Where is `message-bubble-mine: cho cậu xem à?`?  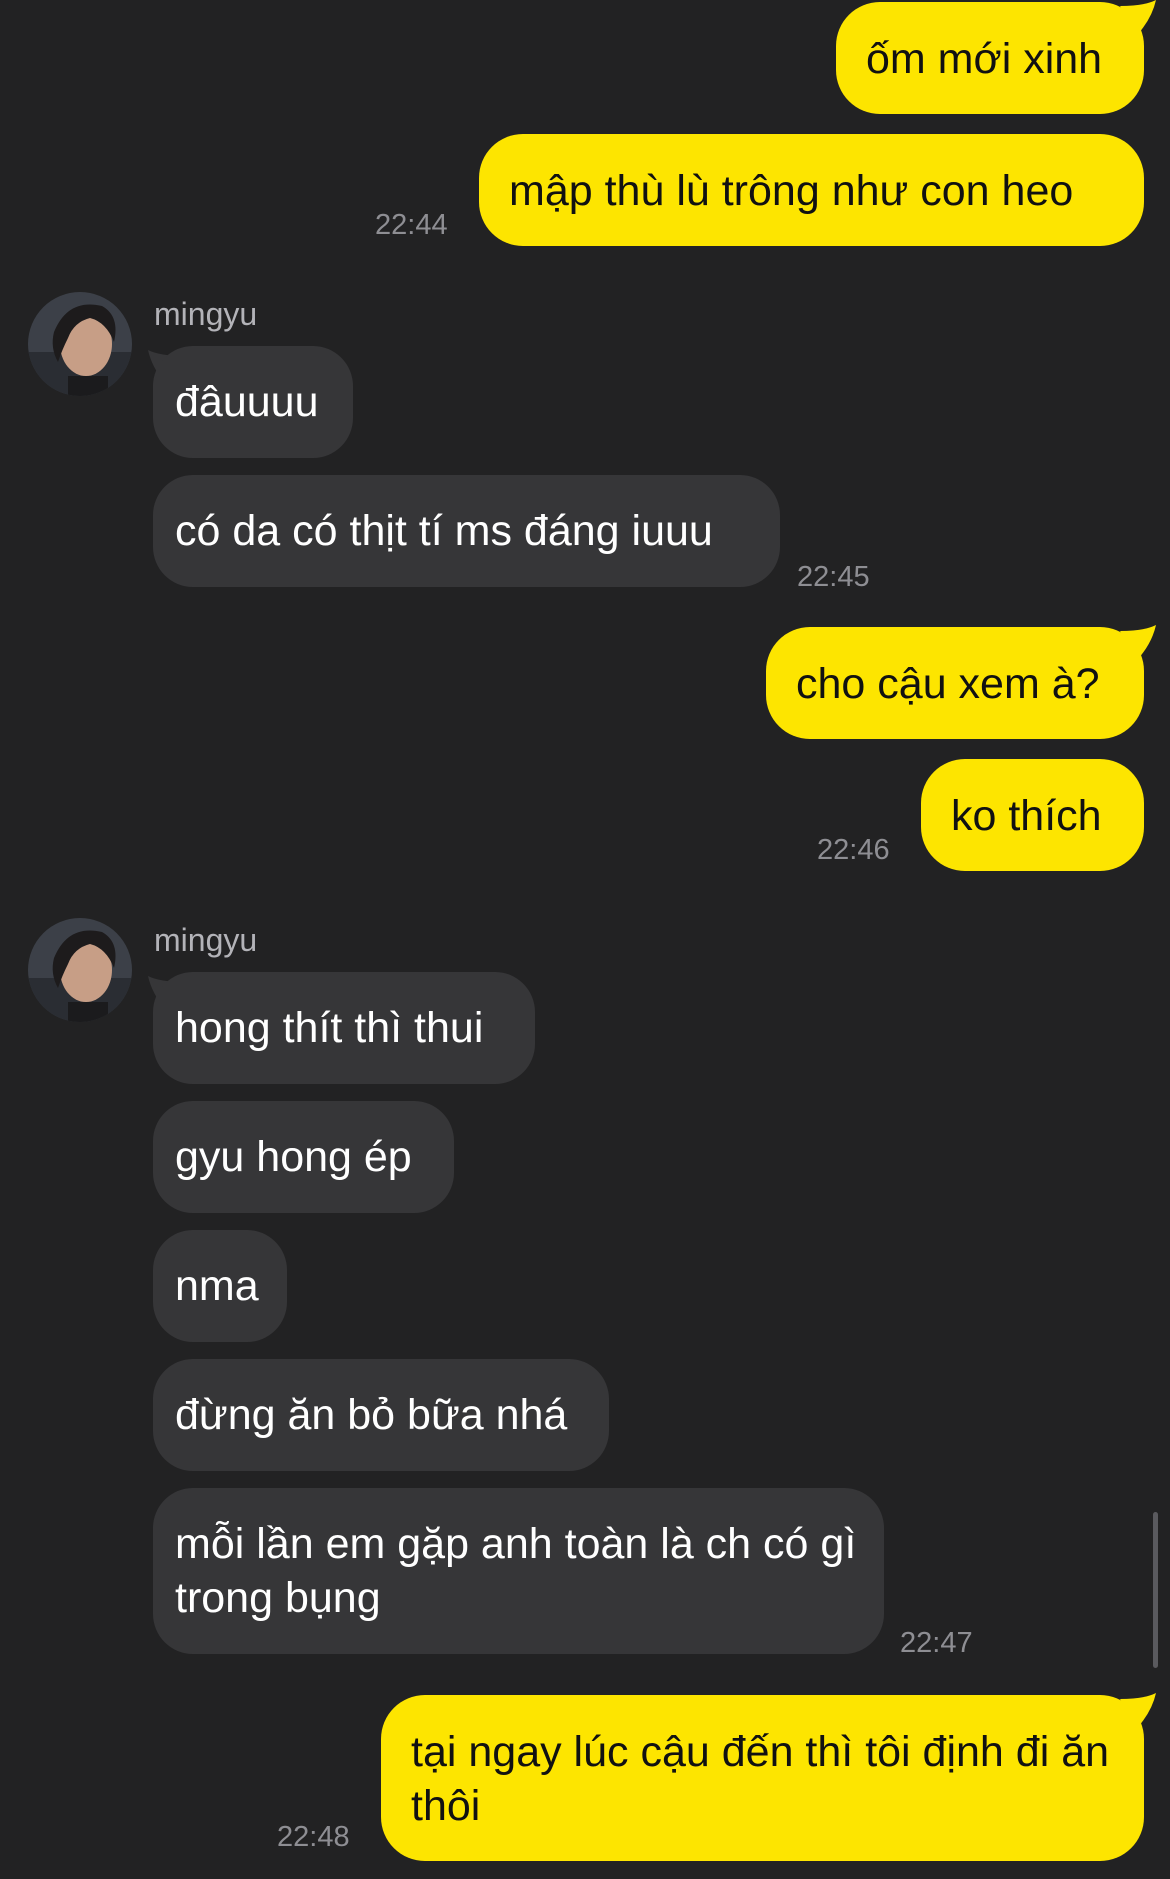
message-bubble-mine: cho cậu xem à? is located at coordinates (955, 683).